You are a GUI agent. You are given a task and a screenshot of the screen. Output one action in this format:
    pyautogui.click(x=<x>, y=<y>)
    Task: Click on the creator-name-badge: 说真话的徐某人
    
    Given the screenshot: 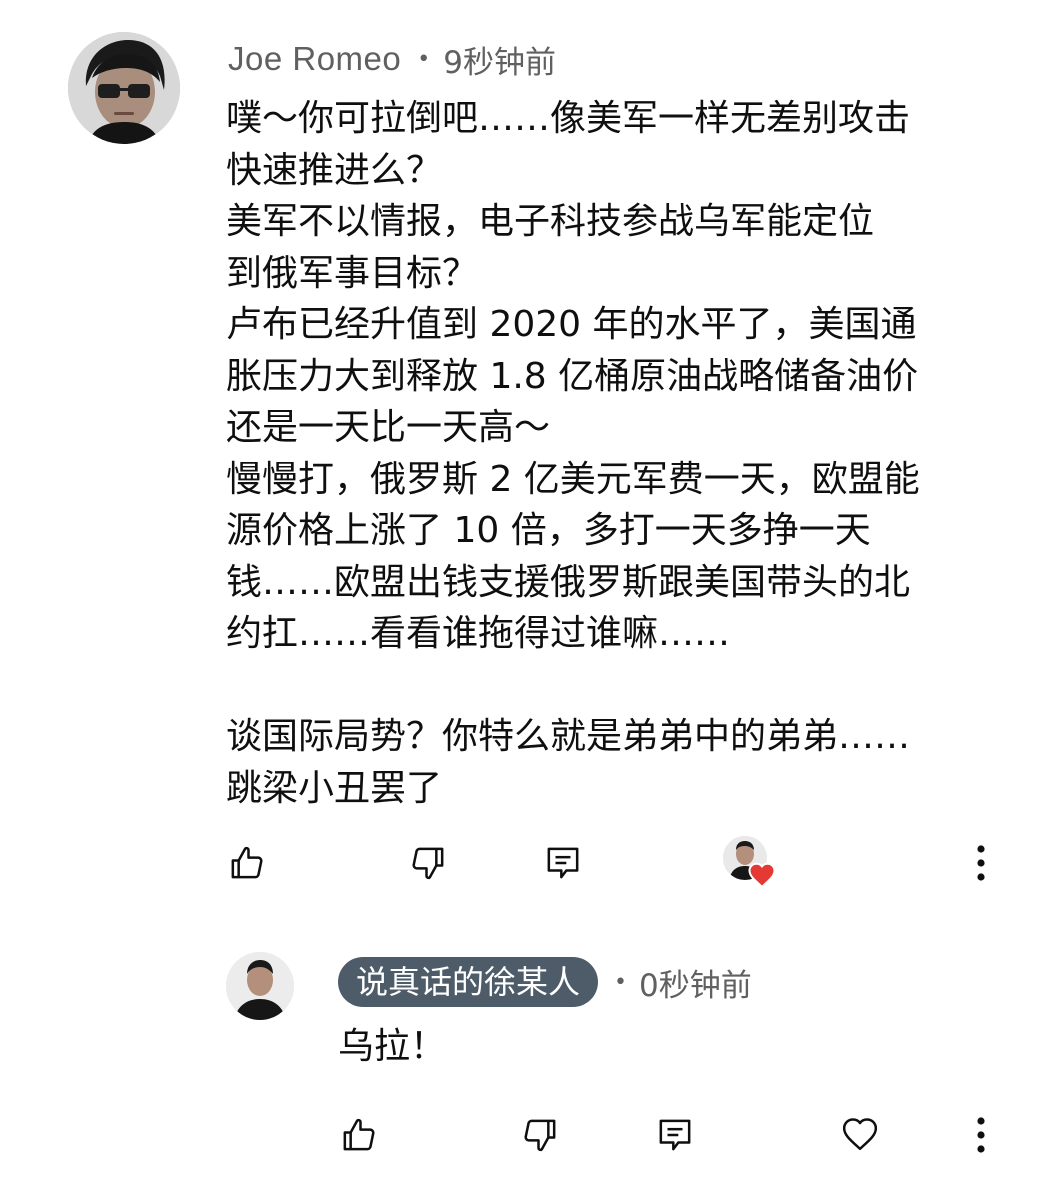 What is the action you would take?
    pyautogui.click(x=468, y=982)
    